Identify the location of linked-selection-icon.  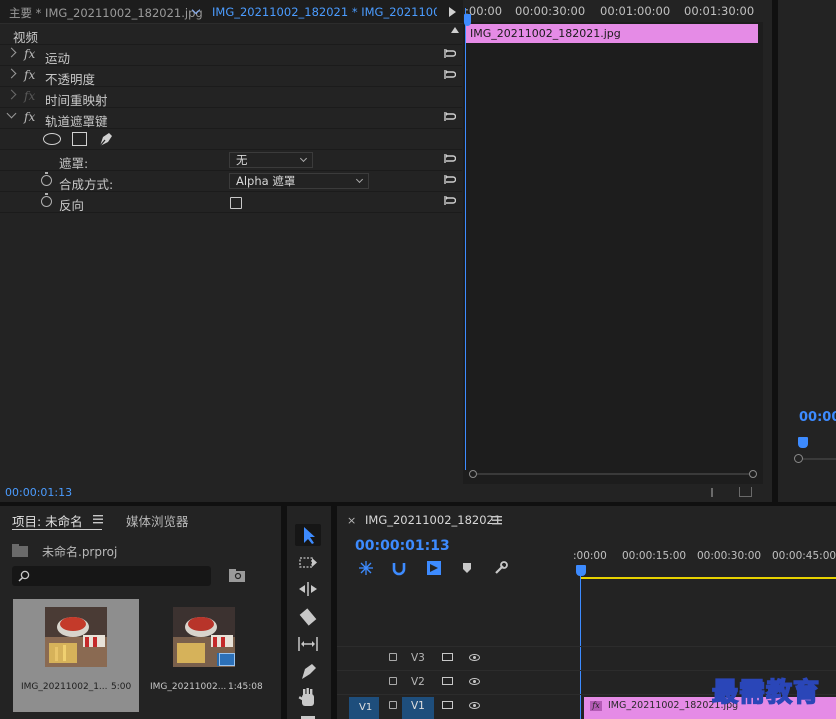
(434, 568).